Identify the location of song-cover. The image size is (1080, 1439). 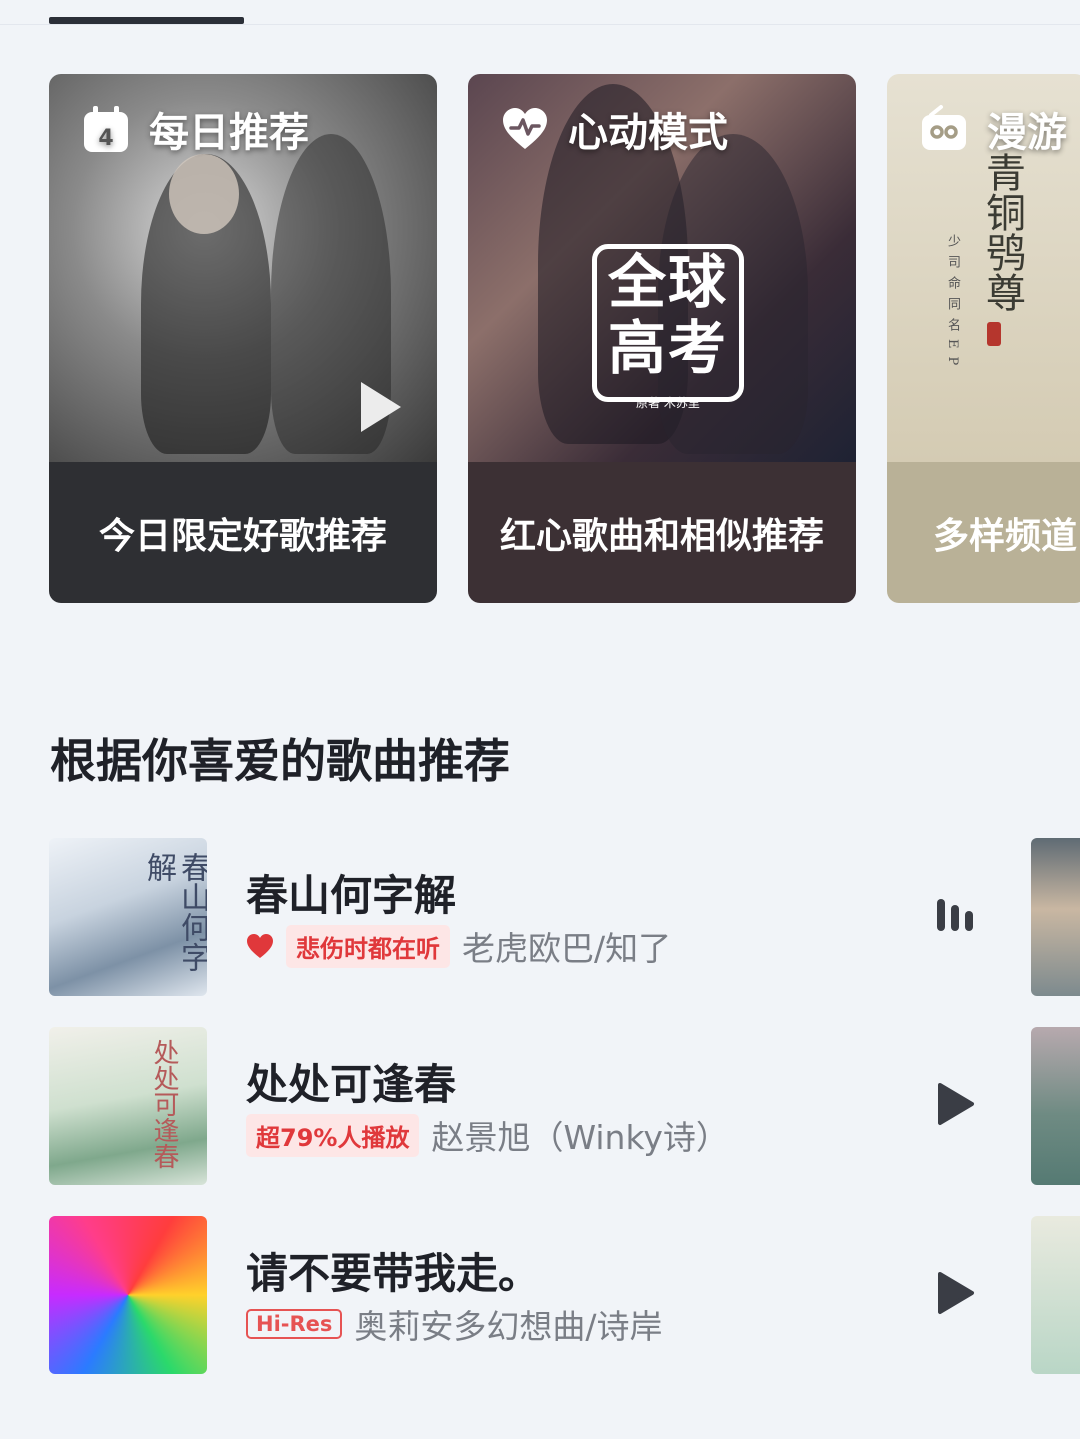
(128, 1295).